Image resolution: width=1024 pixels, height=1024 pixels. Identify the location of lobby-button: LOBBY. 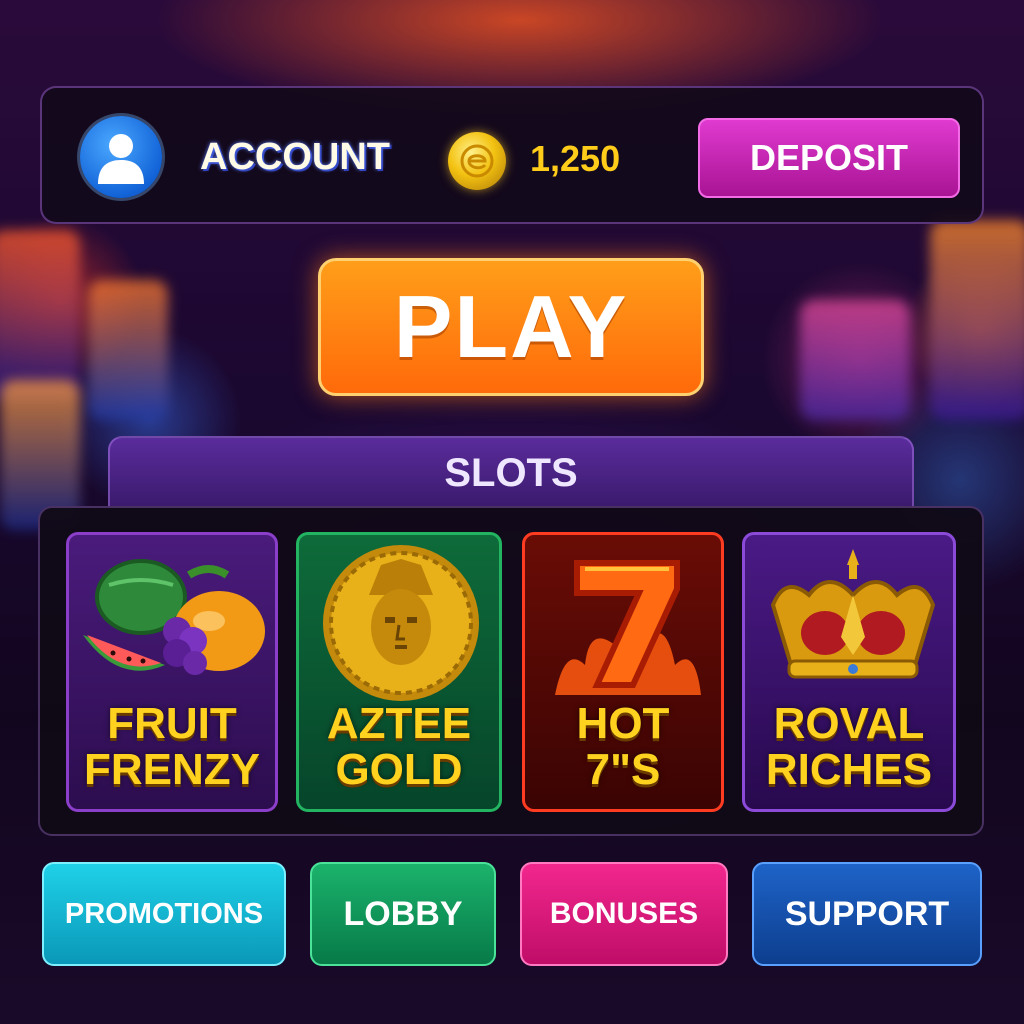
(403, 914).